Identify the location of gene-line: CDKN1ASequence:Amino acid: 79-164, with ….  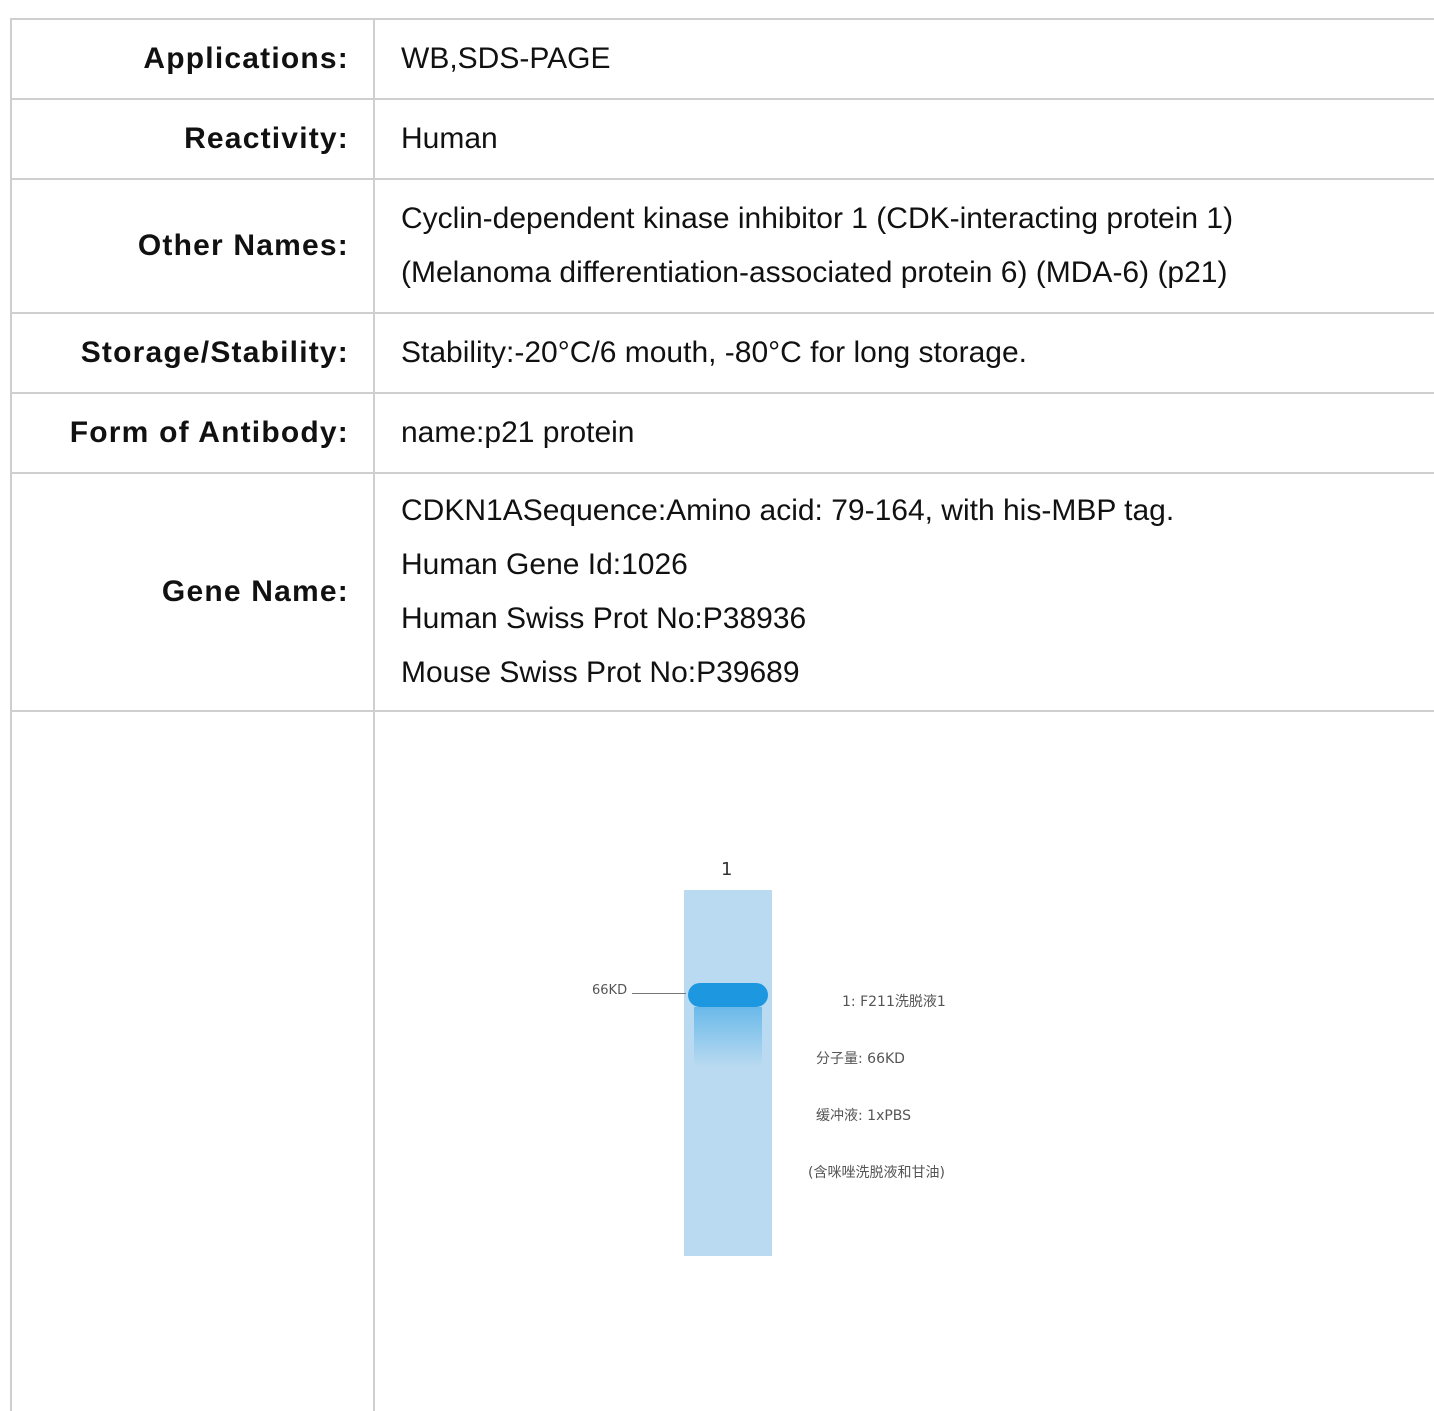
(788, 510).